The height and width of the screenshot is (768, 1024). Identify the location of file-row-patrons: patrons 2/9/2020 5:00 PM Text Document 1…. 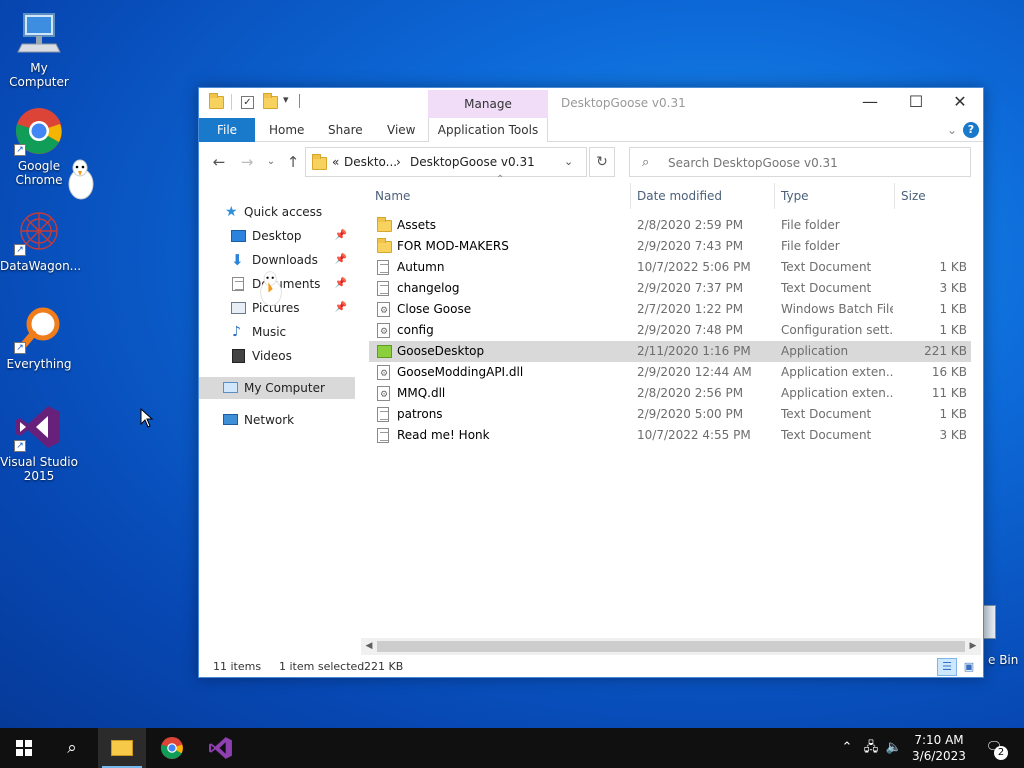
(670, 414).